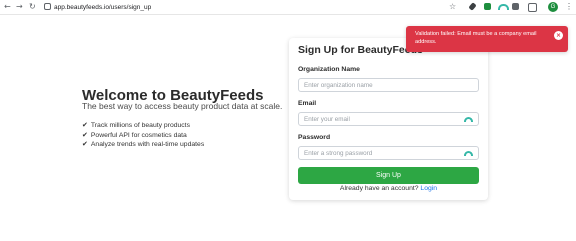  Describe the element at coordinates (19, 7) in the screenshot. I see `forward-icon: →` at that location.